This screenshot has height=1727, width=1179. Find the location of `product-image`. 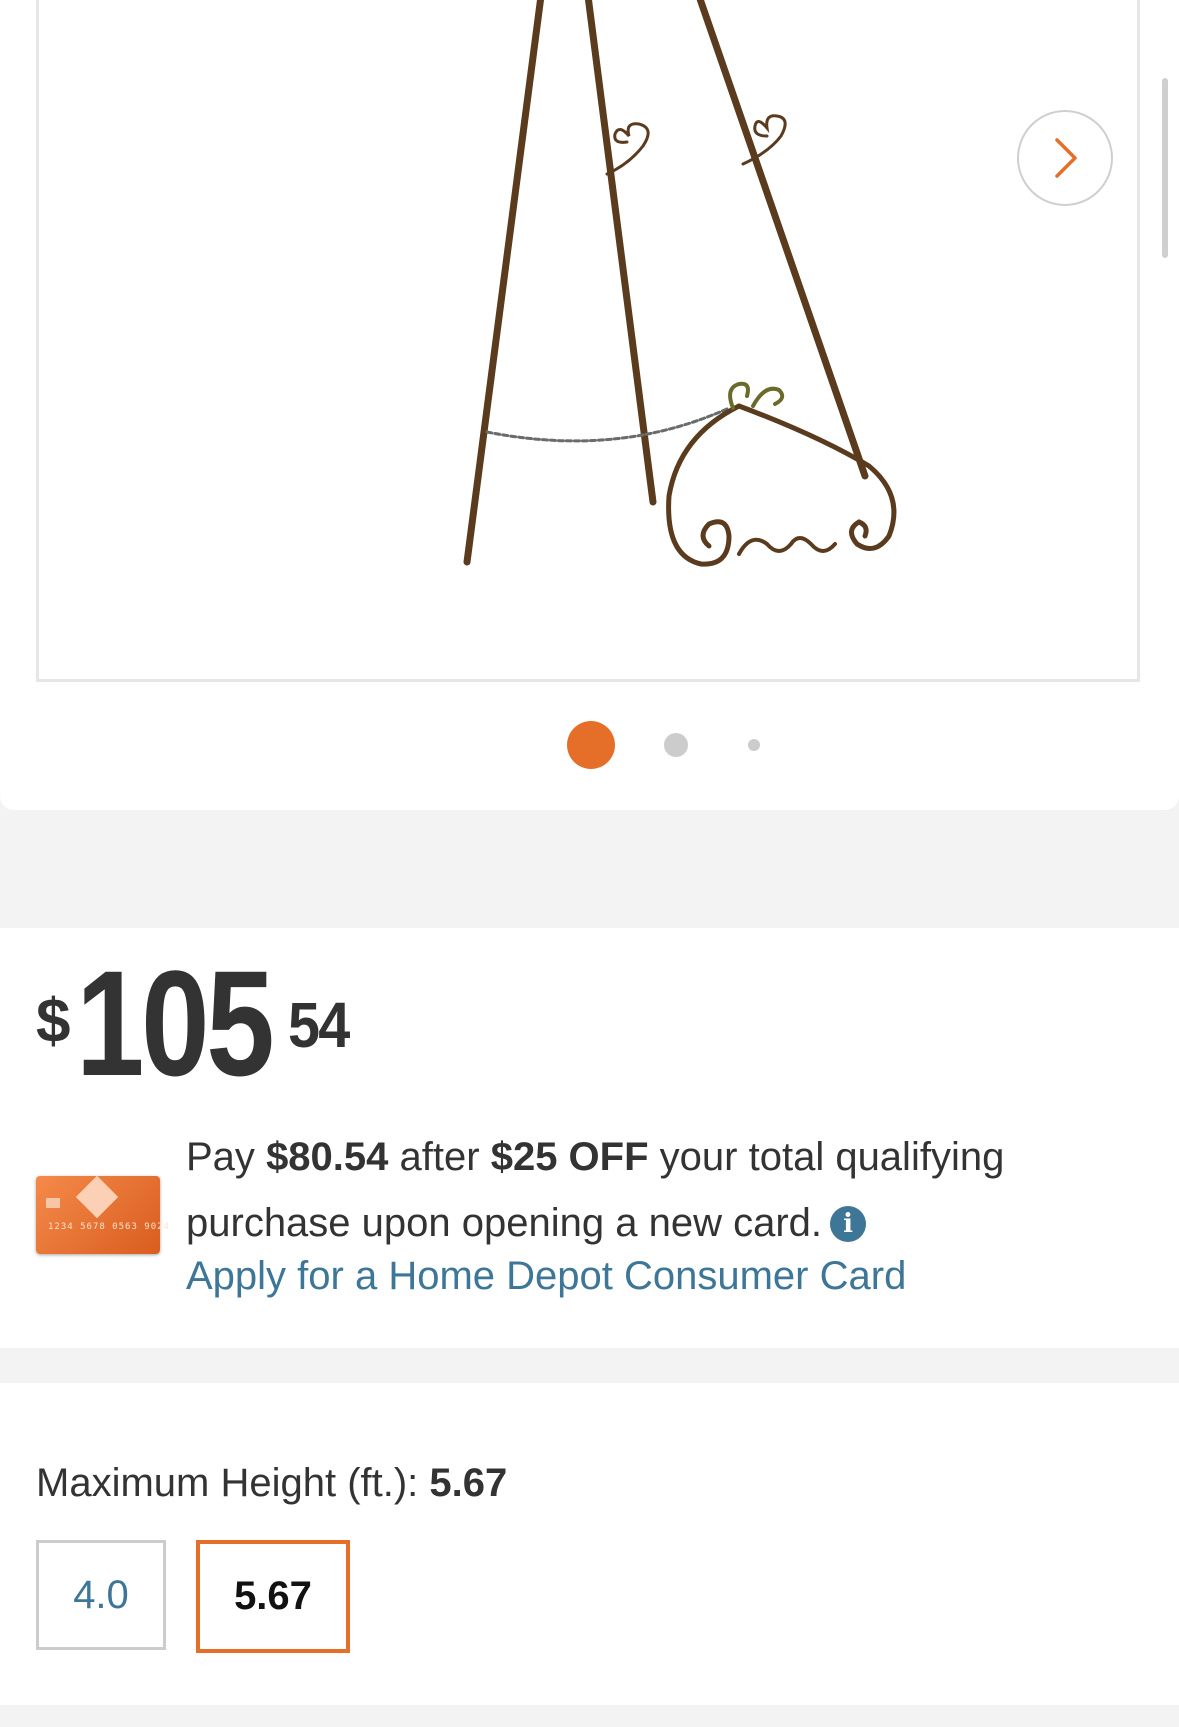

product-image is located at coordinates (680, 283).